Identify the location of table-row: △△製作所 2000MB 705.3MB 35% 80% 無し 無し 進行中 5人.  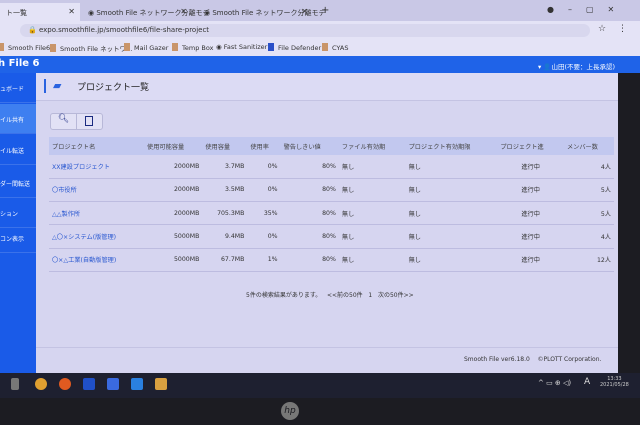
(331, 213).